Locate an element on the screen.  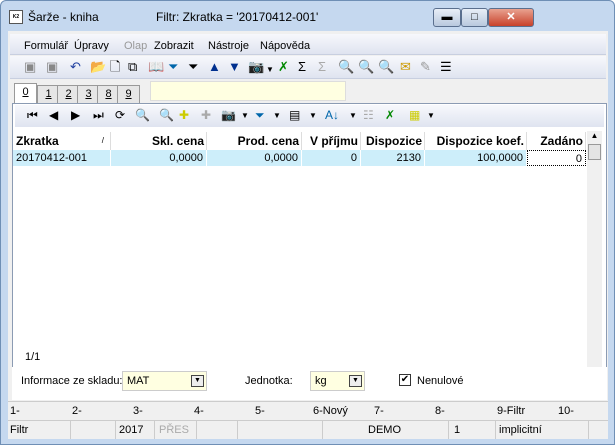
menu-upravy: Úpravy is located at coordinates (91, 46).